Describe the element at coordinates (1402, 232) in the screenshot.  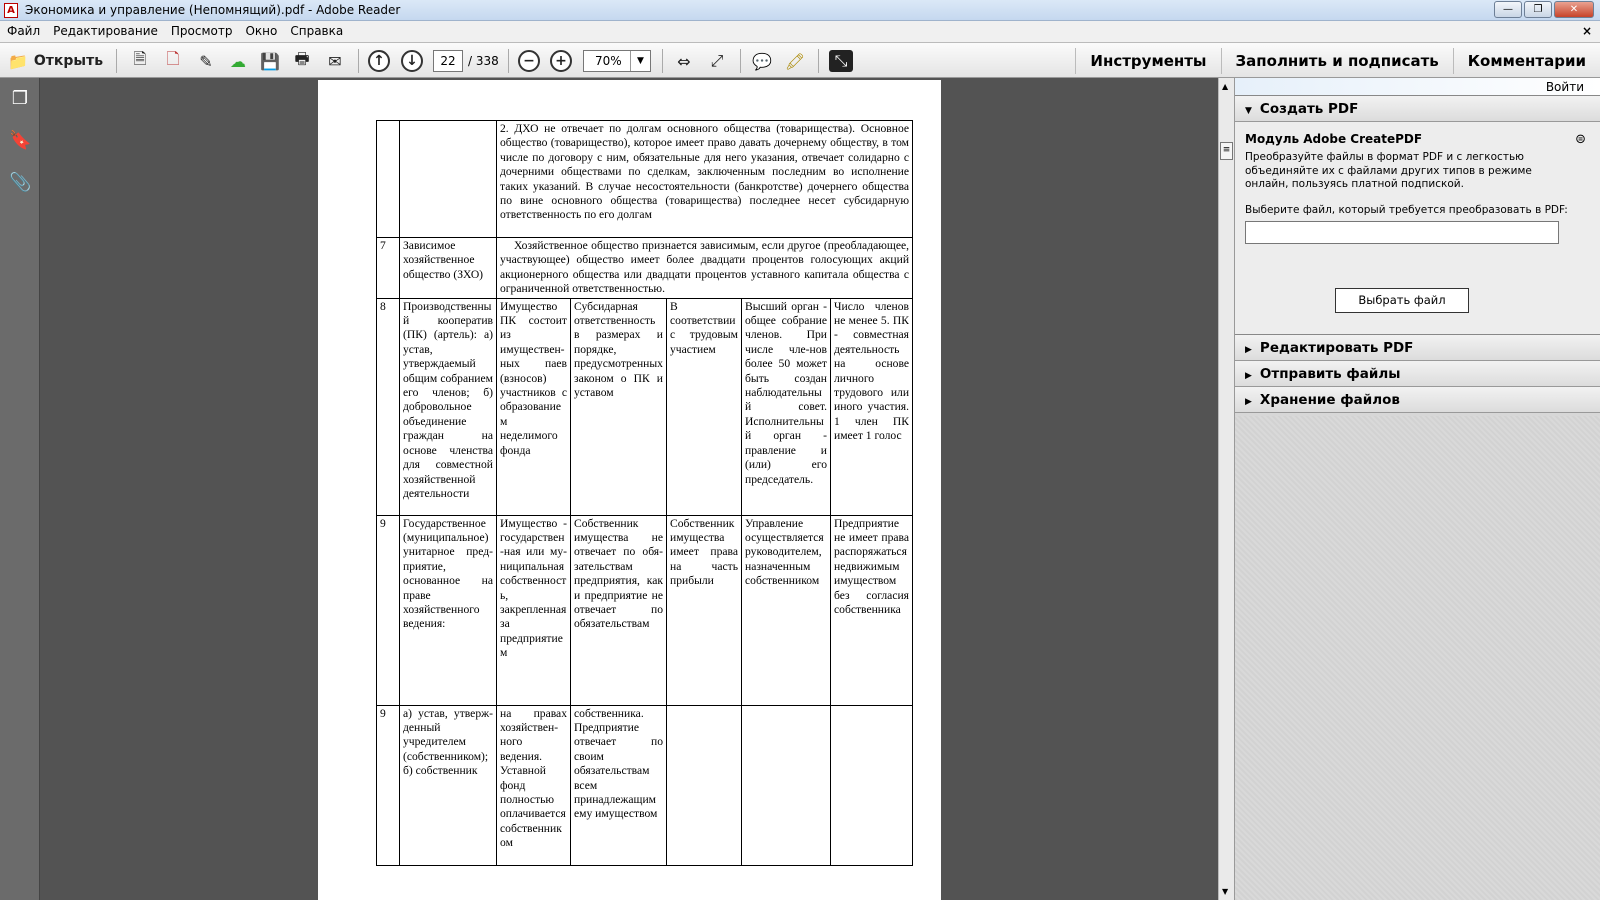
I see `file-path-input` at that location.